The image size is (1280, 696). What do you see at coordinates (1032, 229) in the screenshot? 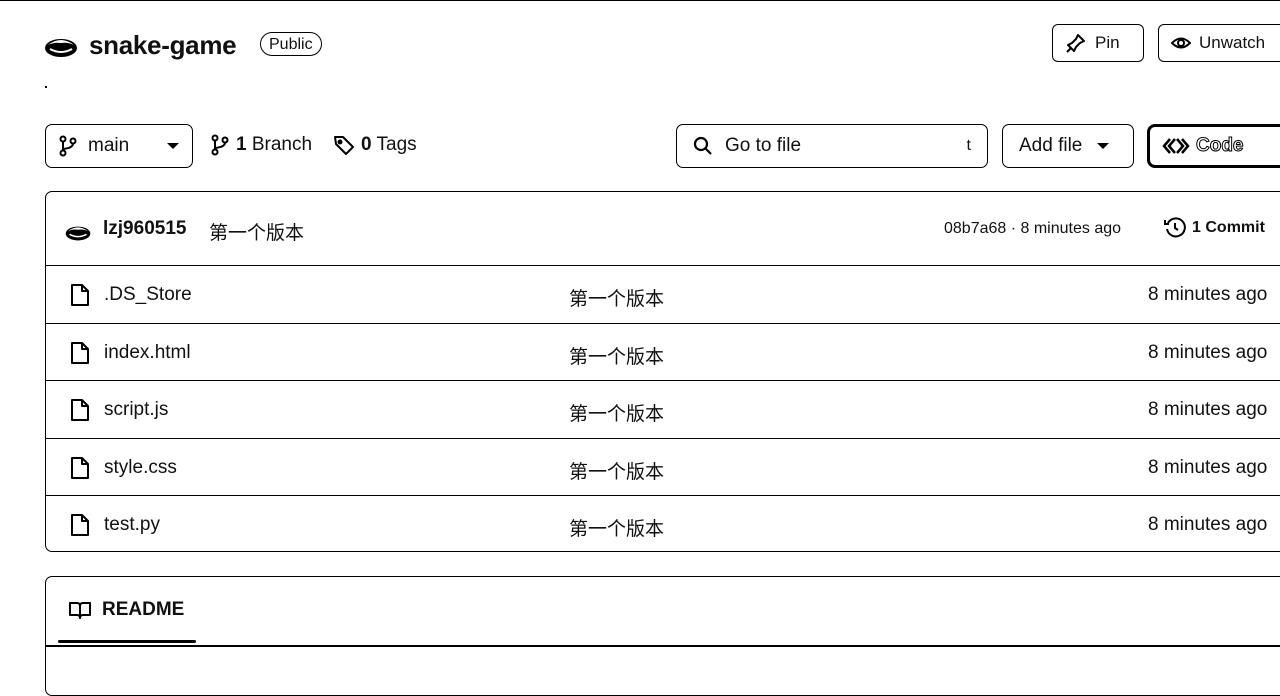
I see `commit-hash-and-time: 08b7a68 · 8 minutes ago` at bounding box center [1032, 229].